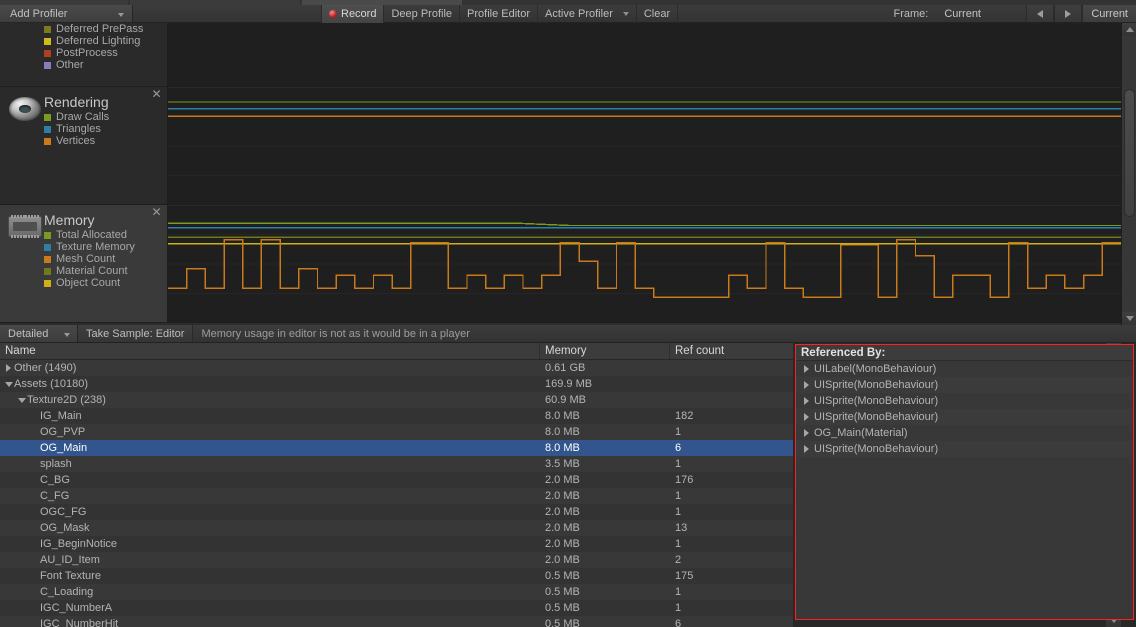  I want to click on record-button: Record, so click(353, 14).